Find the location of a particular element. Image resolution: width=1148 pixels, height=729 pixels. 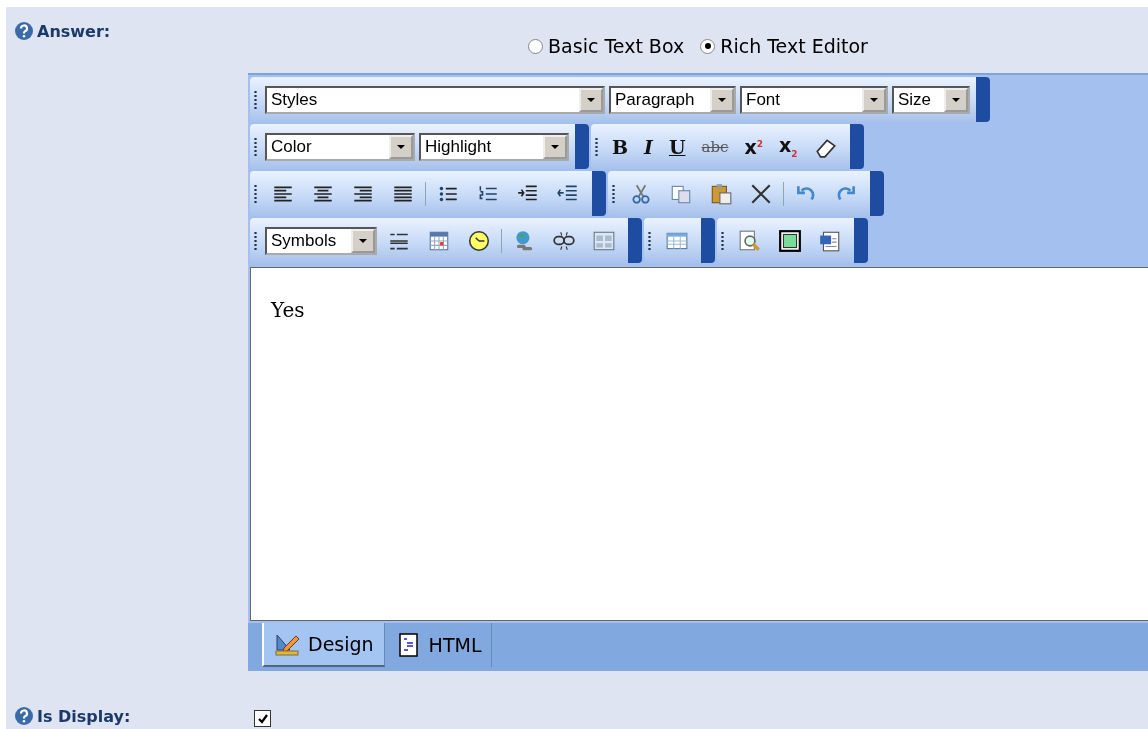

format-button: abc is located at coordinates (715, 146).